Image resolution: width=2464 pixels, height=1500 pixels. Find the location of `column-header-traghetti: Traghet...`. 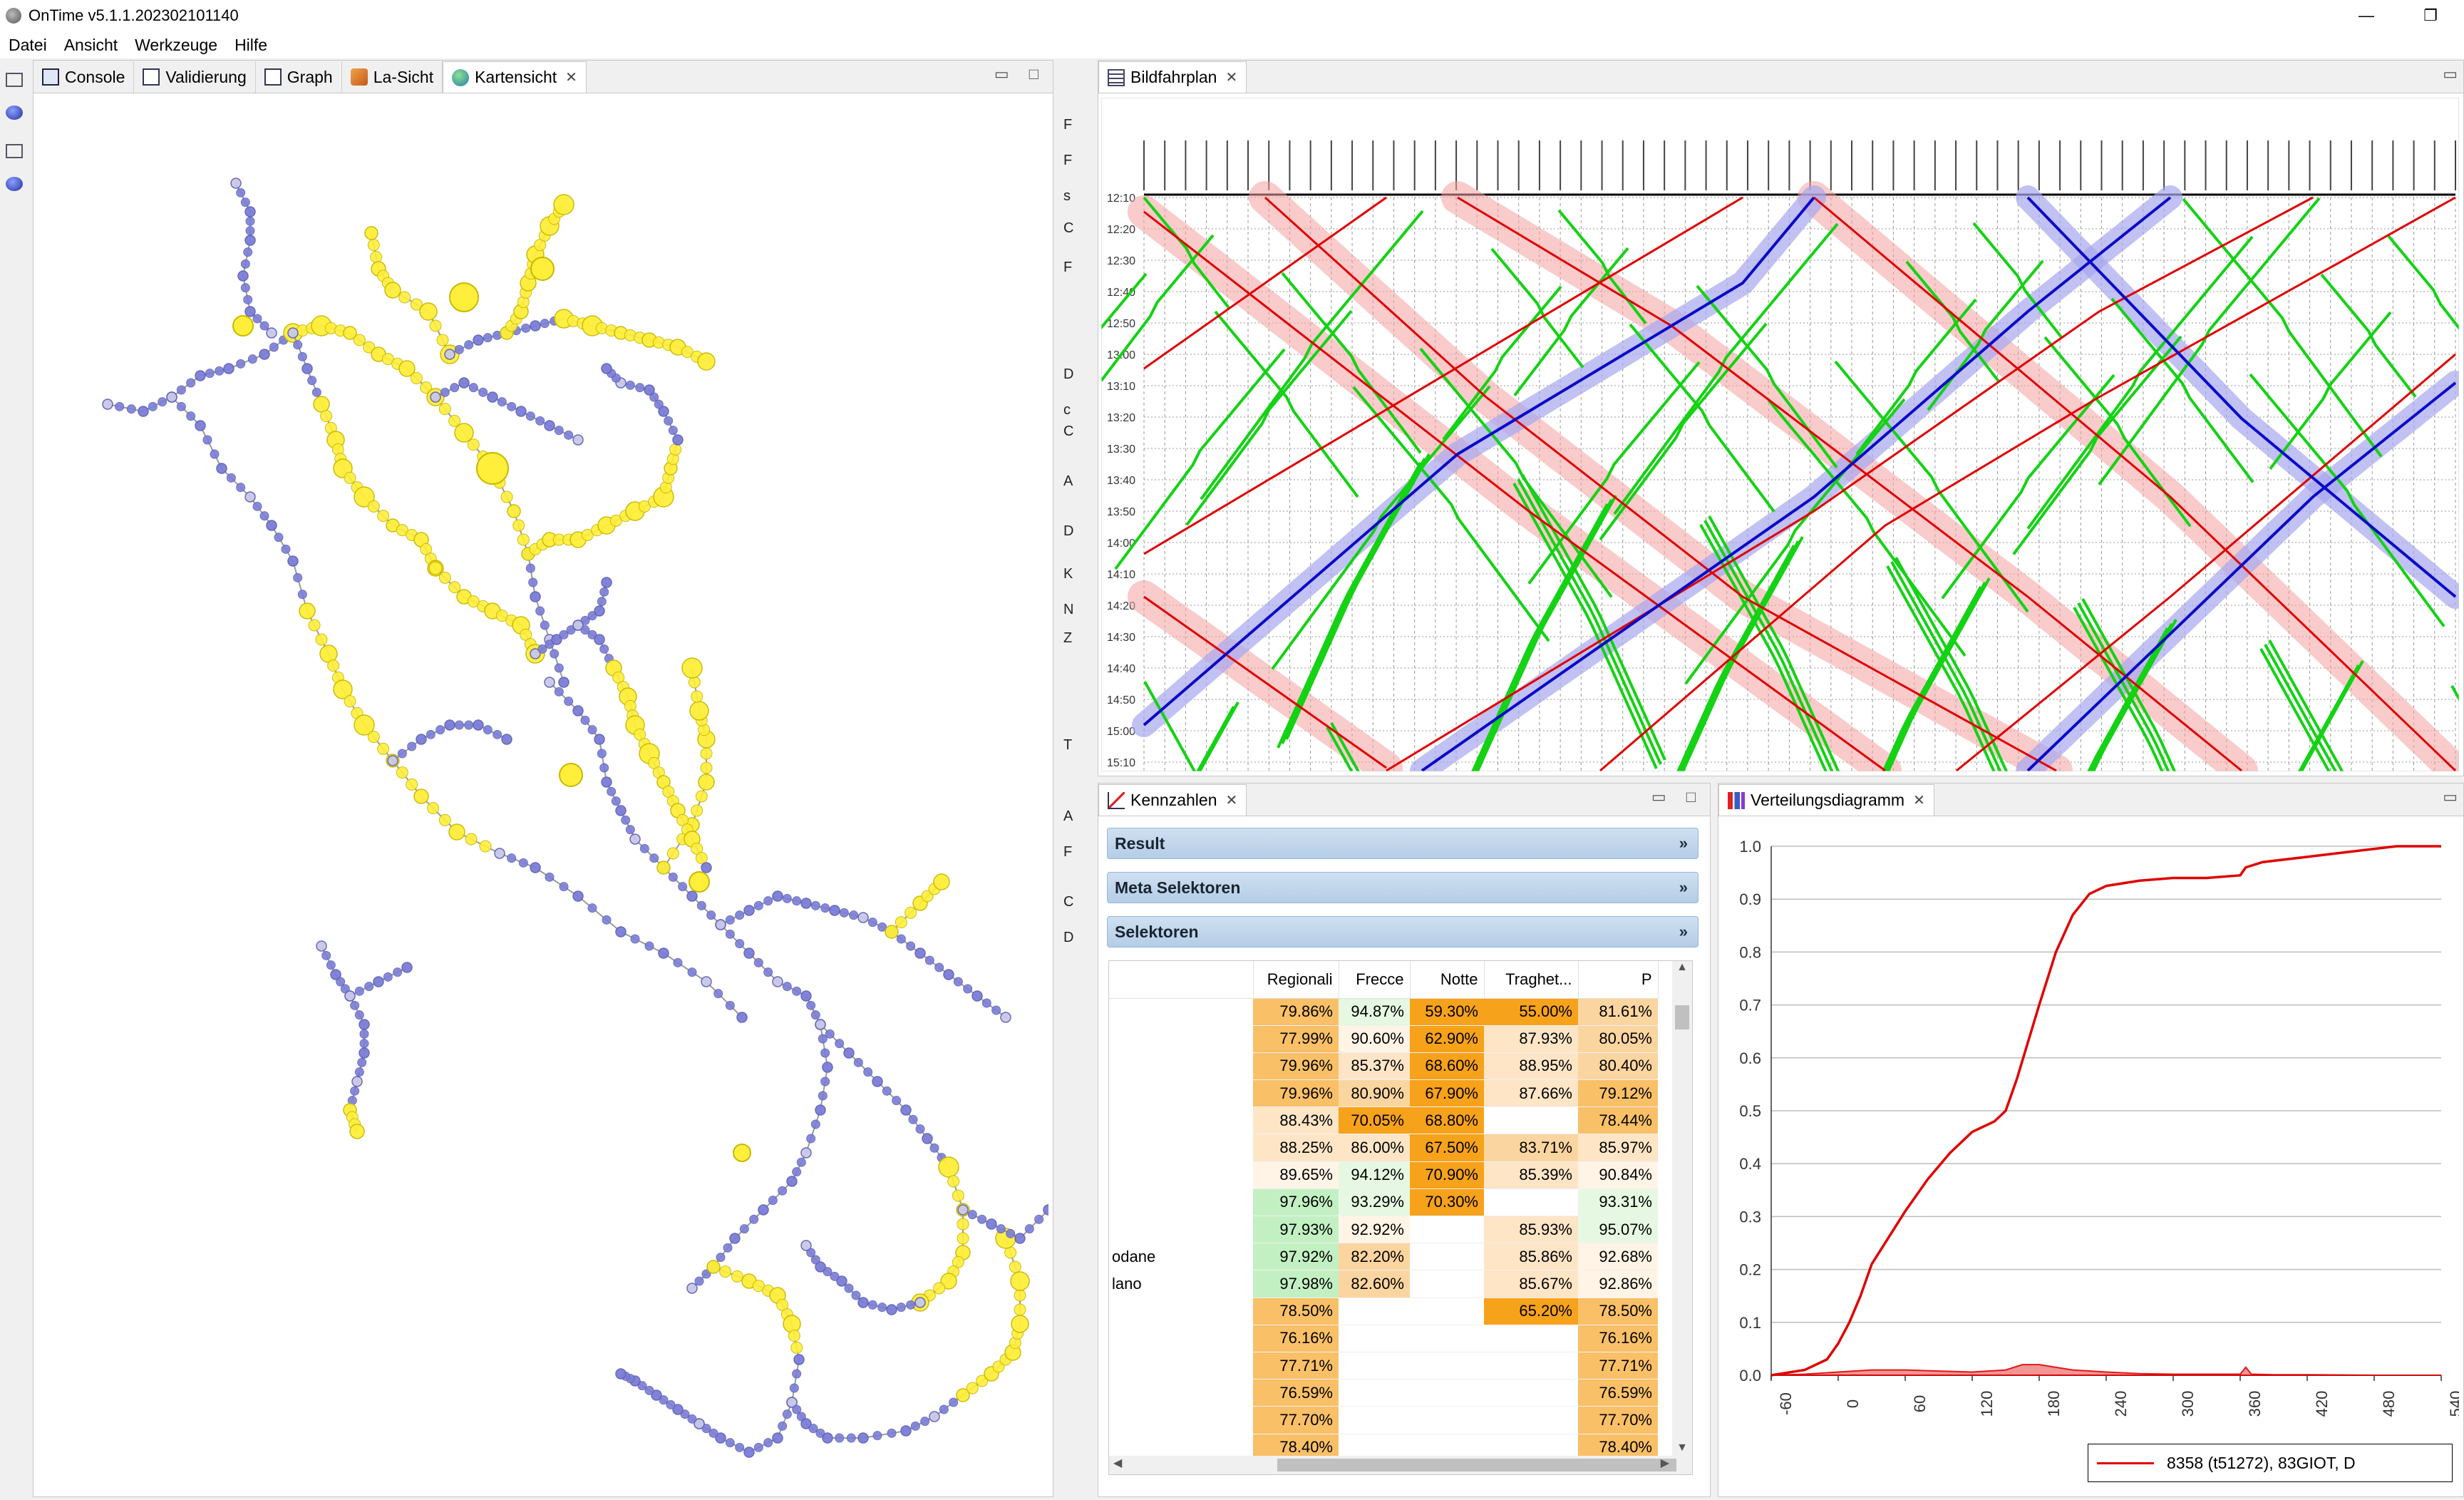

column-header-traghetti: Traghet... is located at coordinates (1531, 980).